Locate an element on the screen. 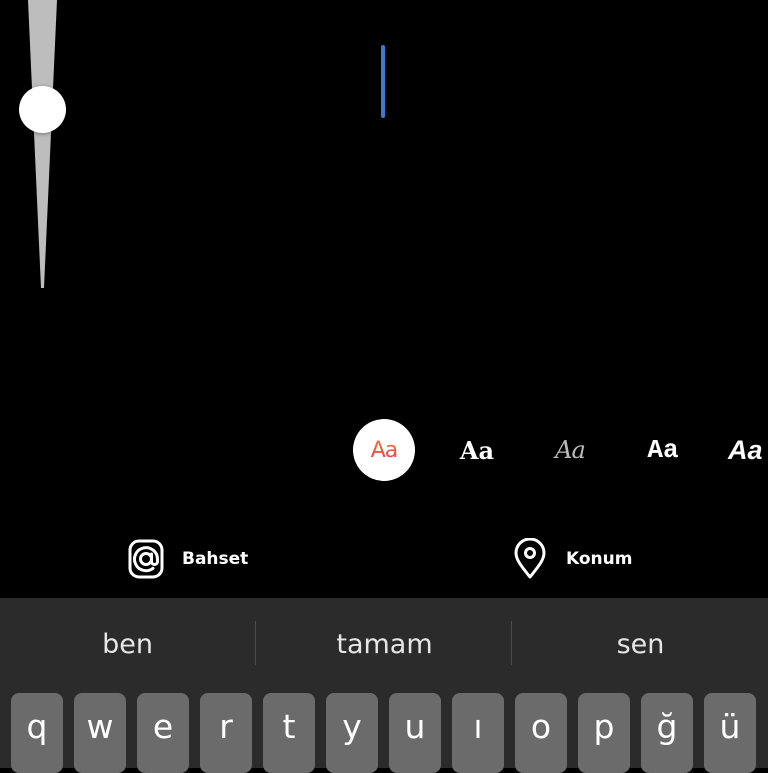  key-o: o is located at coordinates (541, 733).